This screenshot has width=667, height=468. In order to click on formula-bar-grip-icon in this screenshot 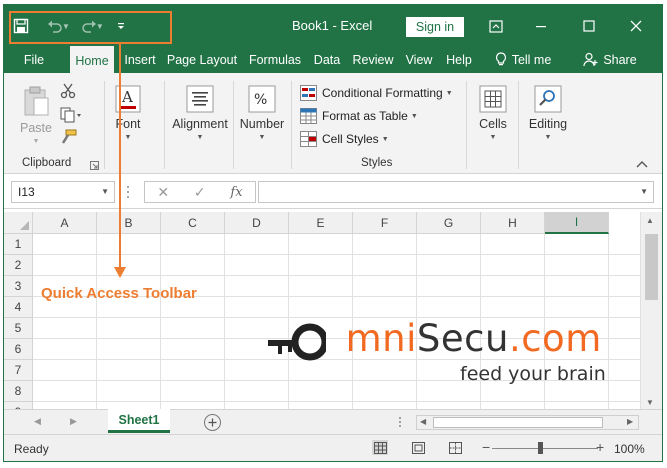, I will do `click(128, 193)`.